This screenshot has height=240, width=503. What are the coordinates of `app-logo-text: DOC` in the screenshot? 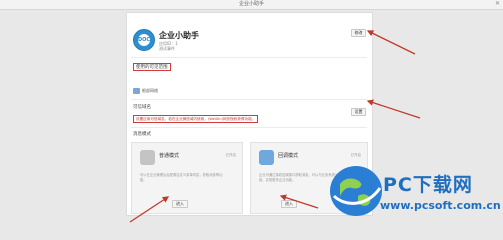 It's located at (144, 40).